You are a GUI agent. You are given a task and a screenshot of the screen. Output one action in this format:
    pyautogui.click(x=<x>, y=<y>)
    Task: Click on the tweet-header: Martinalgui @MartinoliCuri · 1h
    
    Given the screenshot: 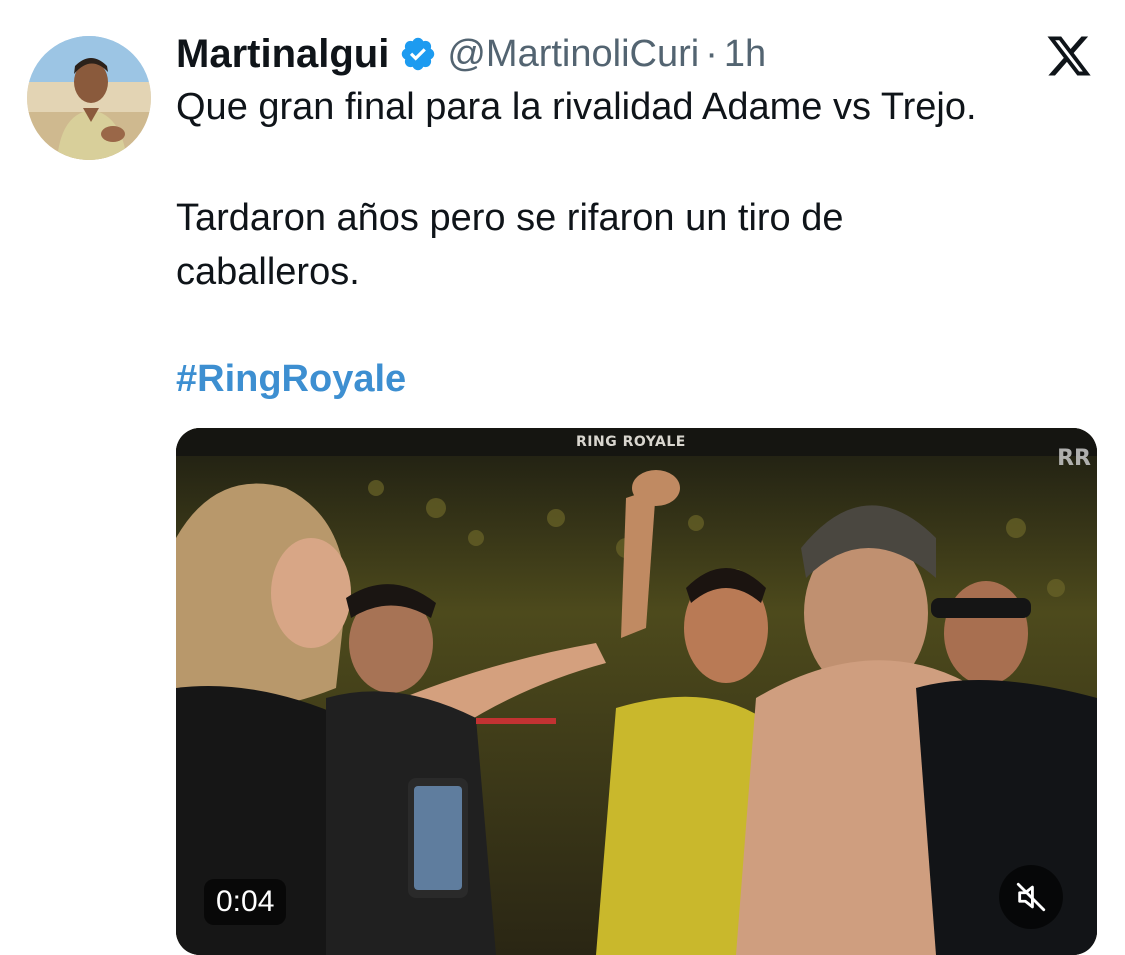 What is the action you would take?
    pyautogui.click(x=471, y=54)
    